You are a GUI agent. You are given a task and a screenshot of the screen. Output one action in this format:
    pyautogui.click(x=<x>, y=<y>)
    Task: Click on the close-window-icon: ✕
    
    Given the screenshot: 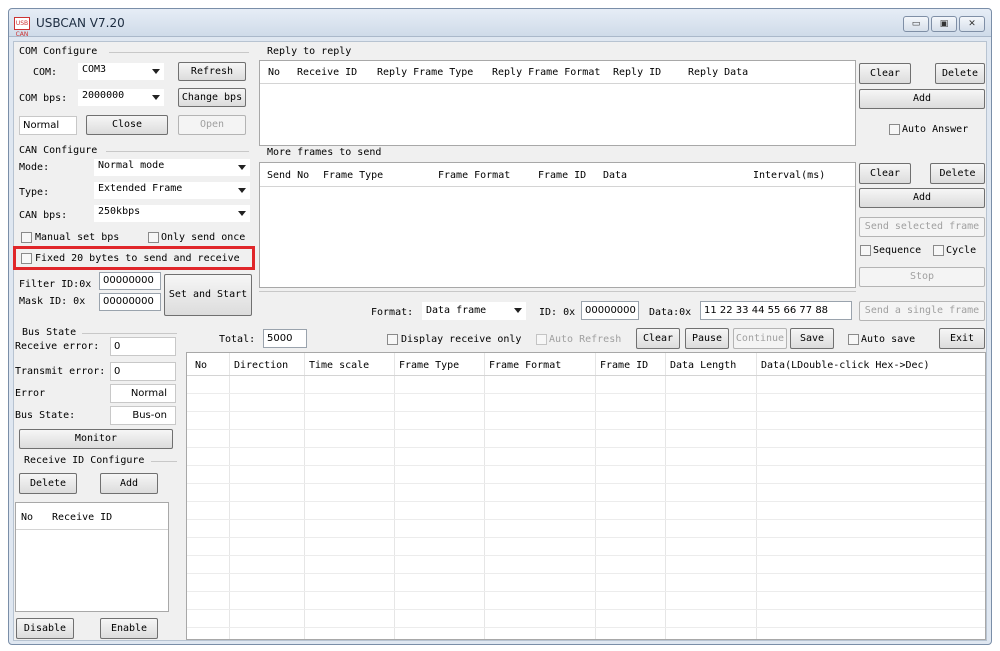 What is the action you would take?
    pyautogui.click(x=972, y=24)
    